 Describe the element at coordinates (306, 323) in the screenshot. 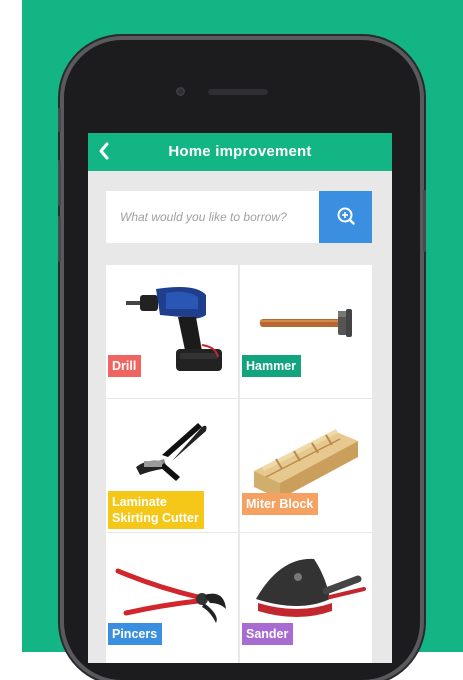

I see `hammer-icon` at that location.